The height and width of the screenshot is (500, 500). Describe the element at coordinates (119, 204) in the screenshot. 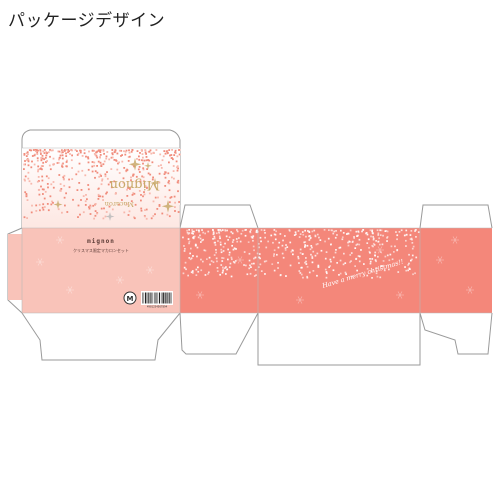

I see `lid-sub-text: Macaron` at that location.